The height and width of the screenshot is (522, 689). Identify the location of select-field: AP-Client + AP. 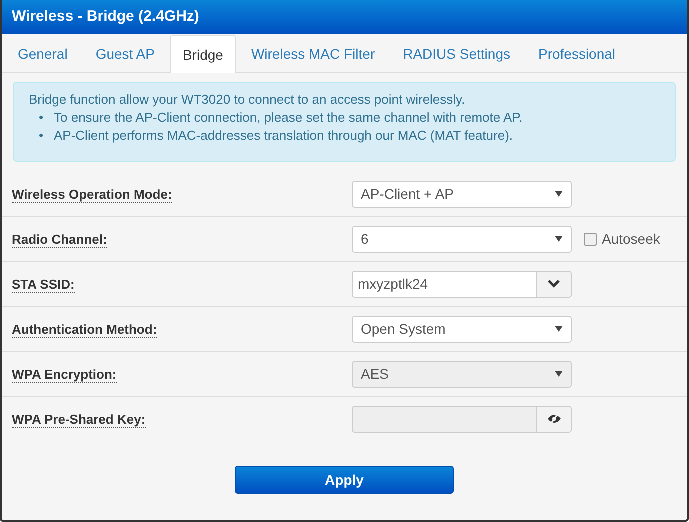
(462, 194).